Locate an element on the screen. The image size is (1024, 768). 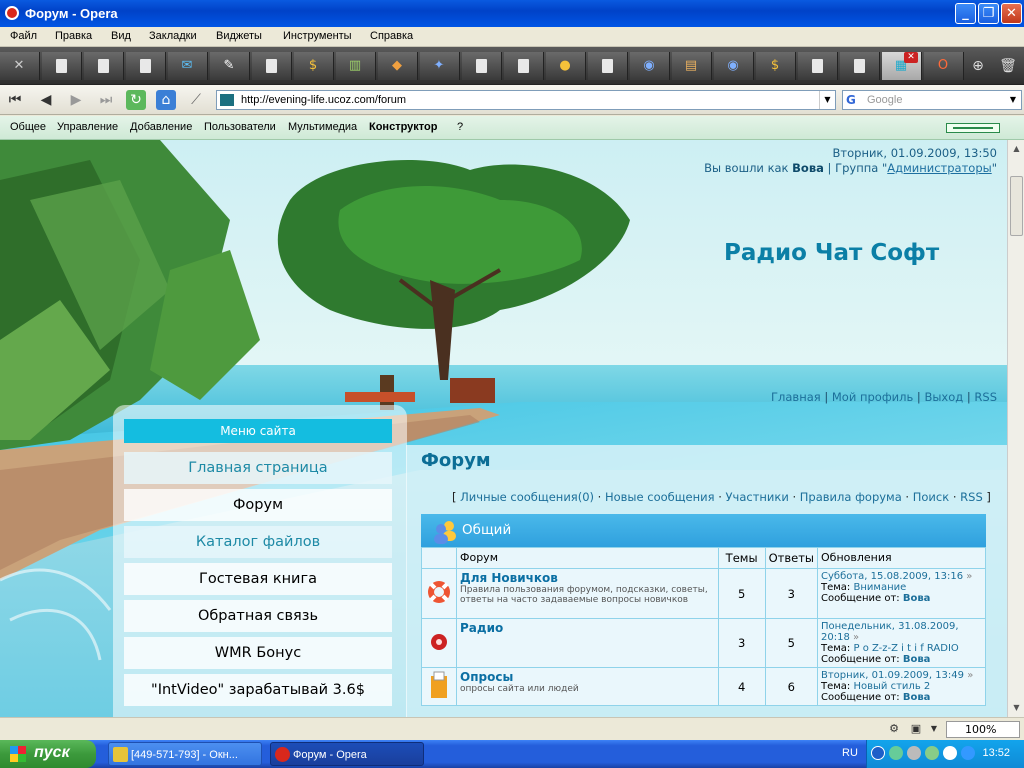
browser-tab: ● is located at coordinates (566, 66).